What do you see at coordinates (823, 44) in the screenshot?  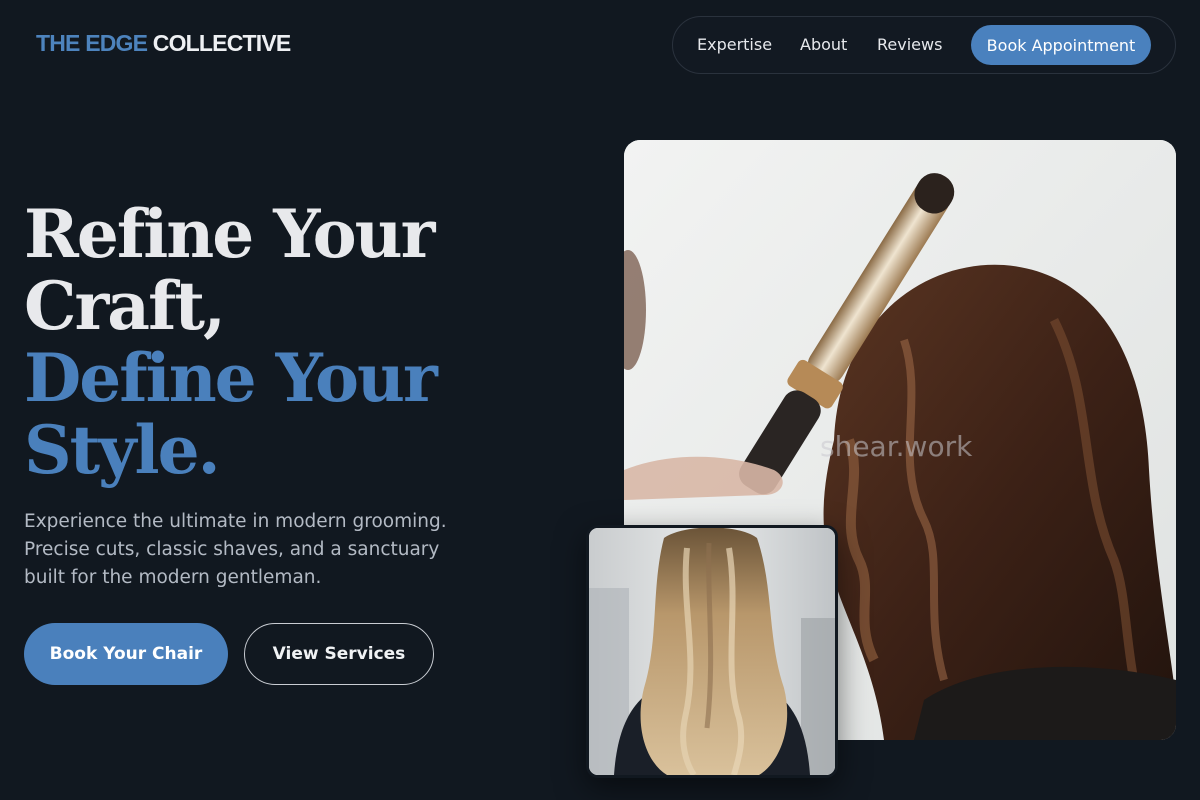 I see `nav-link-about: About` at bounding box center [823, 44].